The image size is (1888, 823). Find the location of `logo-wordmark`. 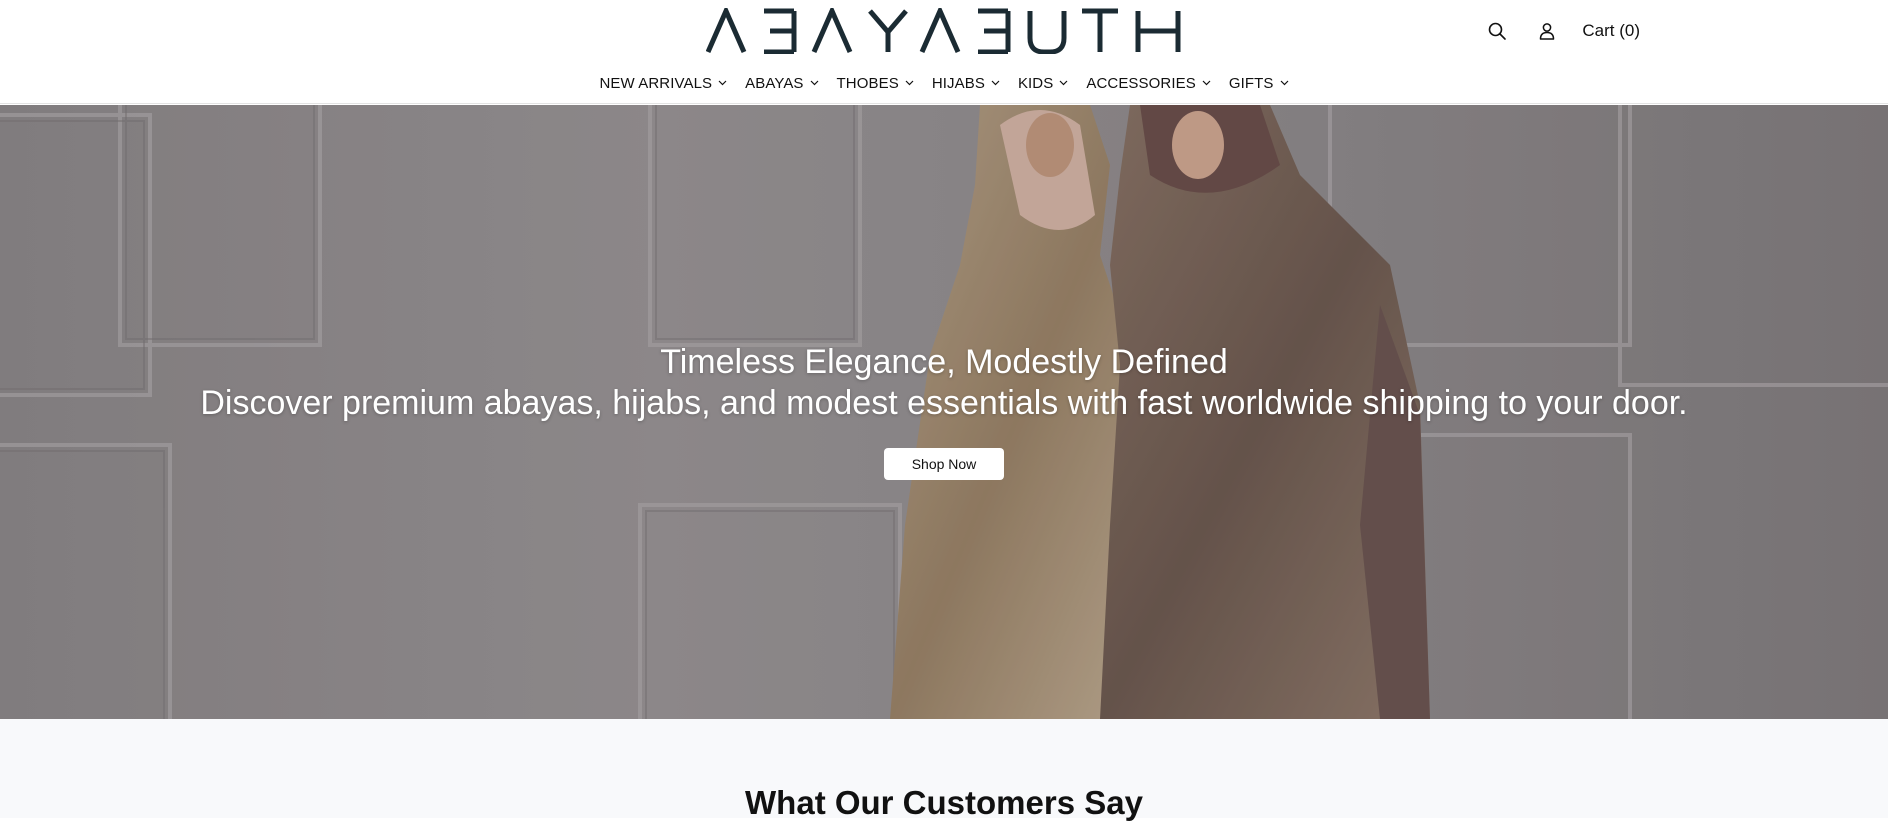

logo-wordmark is located at coordinates (943, 31).